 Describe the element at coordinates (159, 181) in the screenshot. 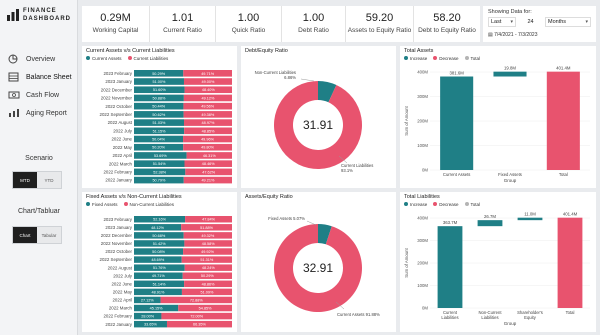

I see `data-label: 50.79%` at that location.